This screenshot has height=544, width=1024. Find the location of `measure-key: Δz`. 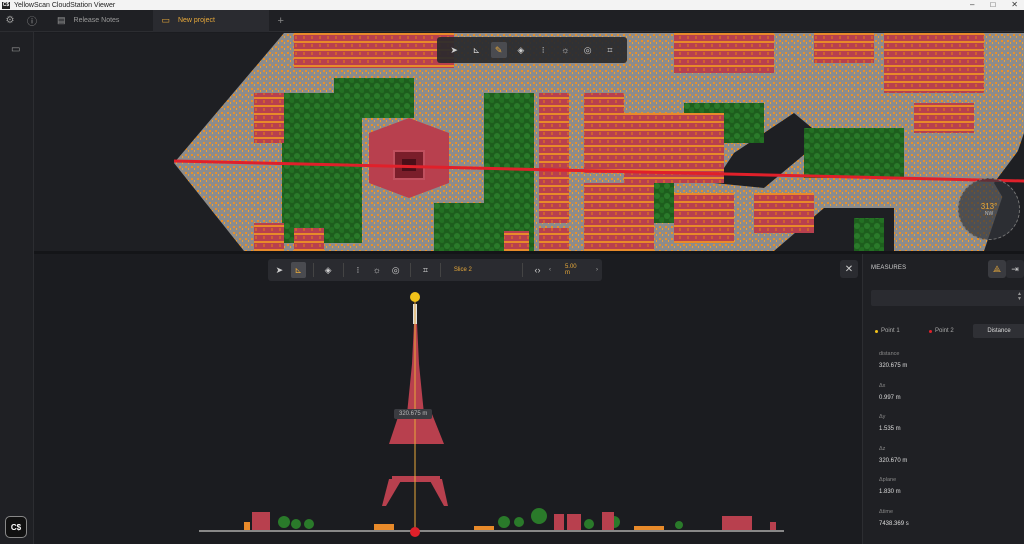

measure-key: Δz is located at coordinates (882, 448).